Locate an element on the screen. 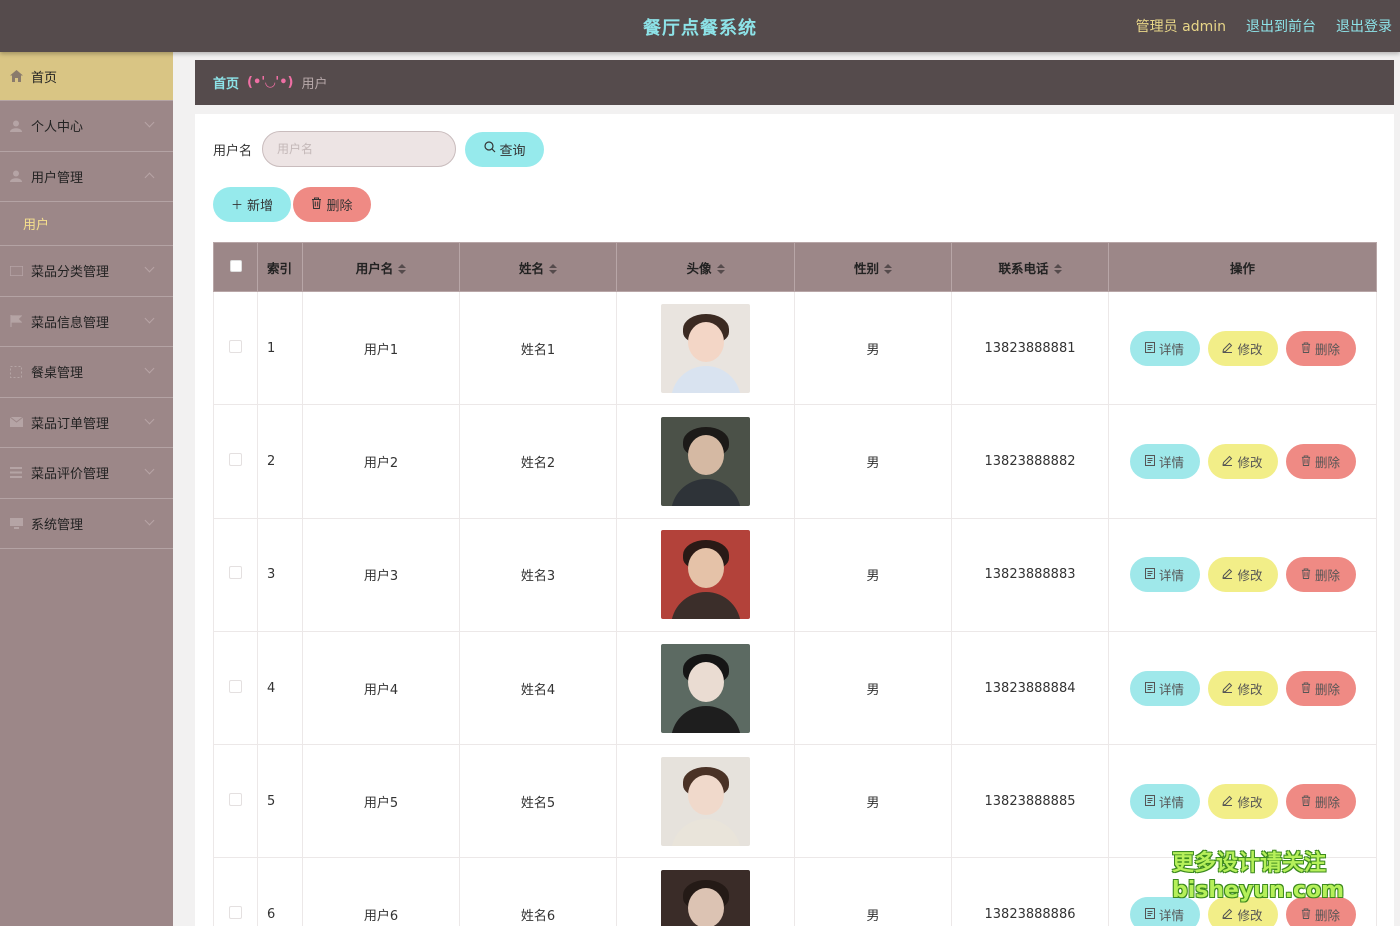  column-header-actions: 操作 is located at coordinates (1242, 267).